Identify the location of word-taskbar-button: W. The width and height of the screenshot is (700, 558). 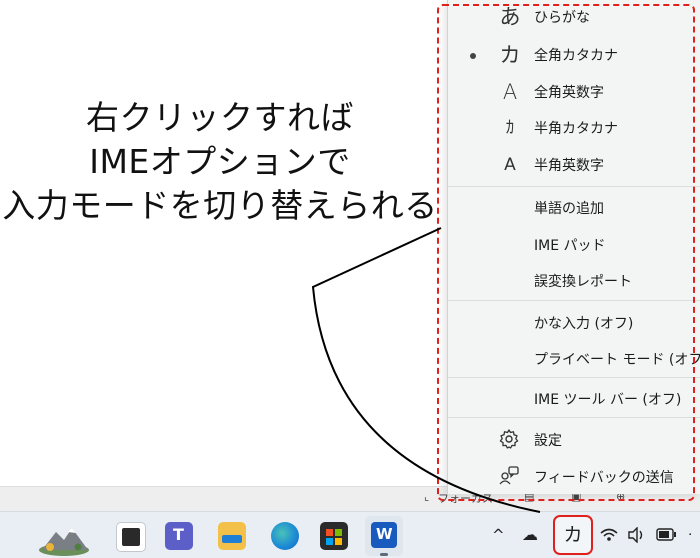
(384, 536).